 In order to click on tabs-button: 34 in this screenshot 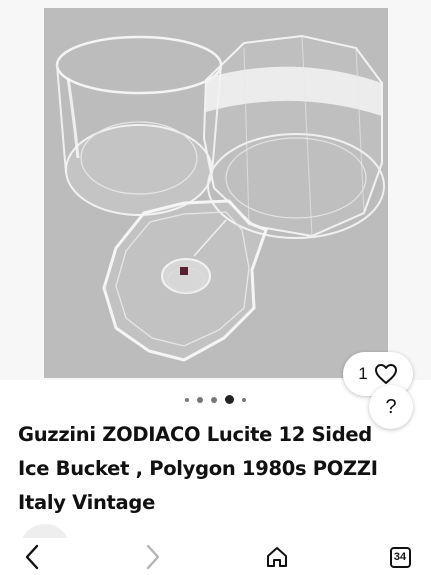, I will do `click(400, 557)`.